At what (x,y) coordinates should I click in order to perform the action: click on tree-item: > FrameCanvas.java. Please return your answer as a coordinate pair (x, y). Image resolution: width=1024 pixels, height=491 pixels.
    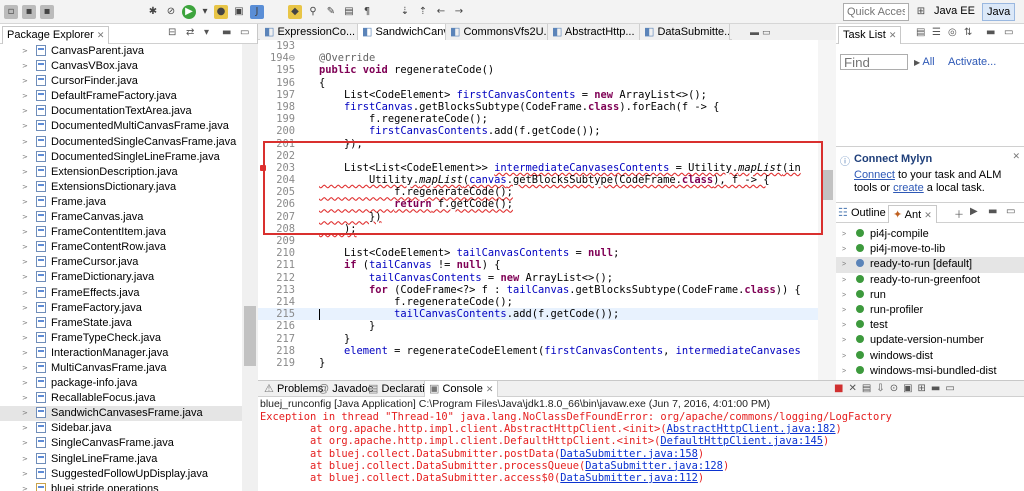
    Looking at the image, I should click on (121, 217).